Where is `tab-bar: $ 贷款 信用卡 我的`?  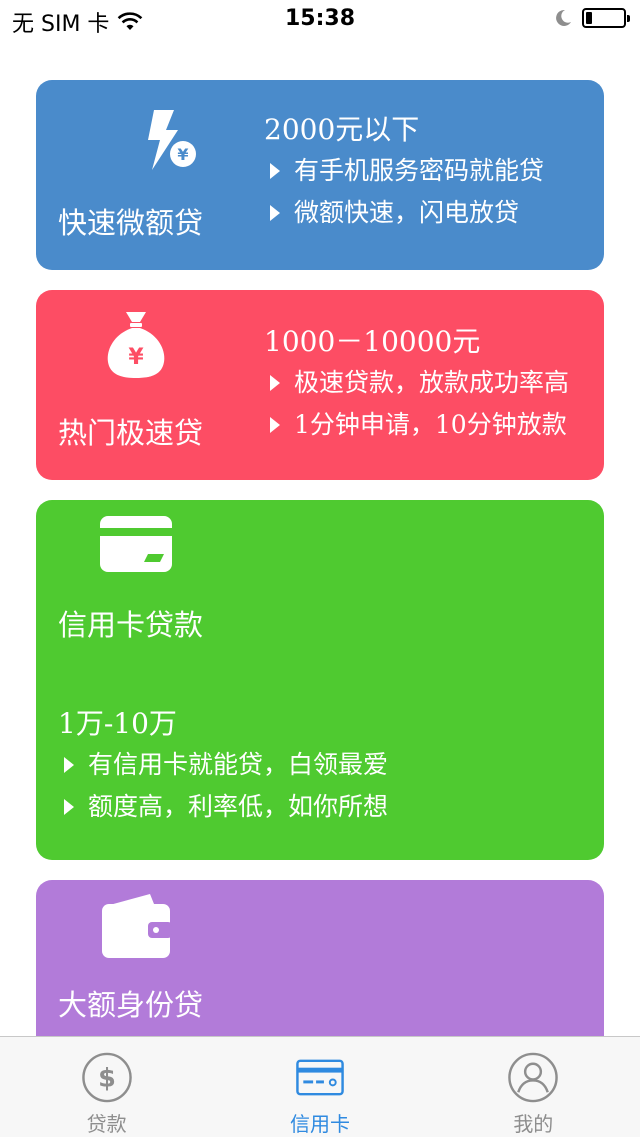
tab-bar: $ 贷款 信用卡 我的 is located at coordinates (320, 1086).